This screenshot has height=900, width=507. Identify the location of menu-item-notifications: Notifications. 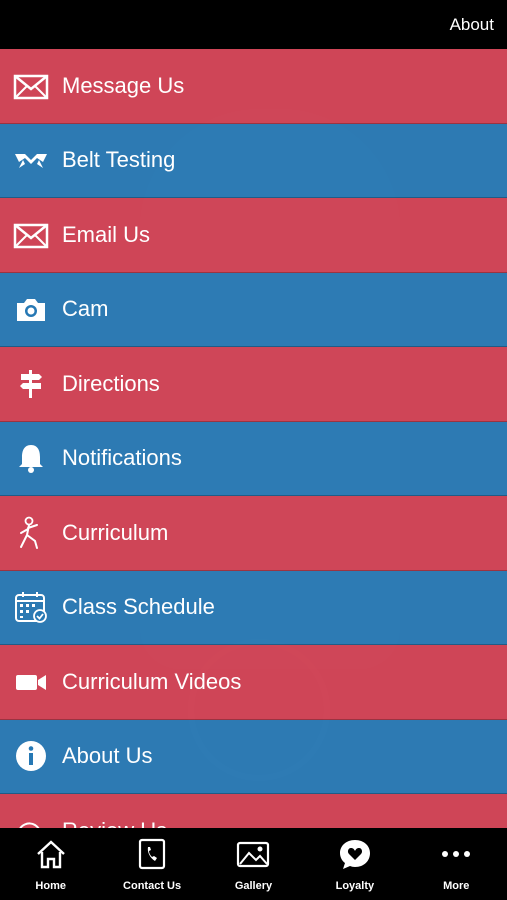
(253, 458).